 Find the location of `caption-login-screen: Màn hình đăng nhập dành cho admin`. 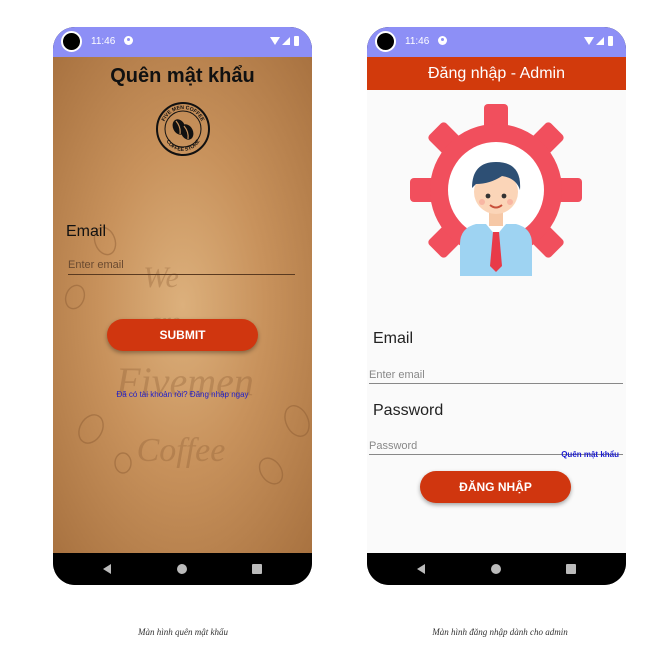

caption-login-screen: Màn hình đăng nhập dành cho admin is located at coordinates (500, 632).